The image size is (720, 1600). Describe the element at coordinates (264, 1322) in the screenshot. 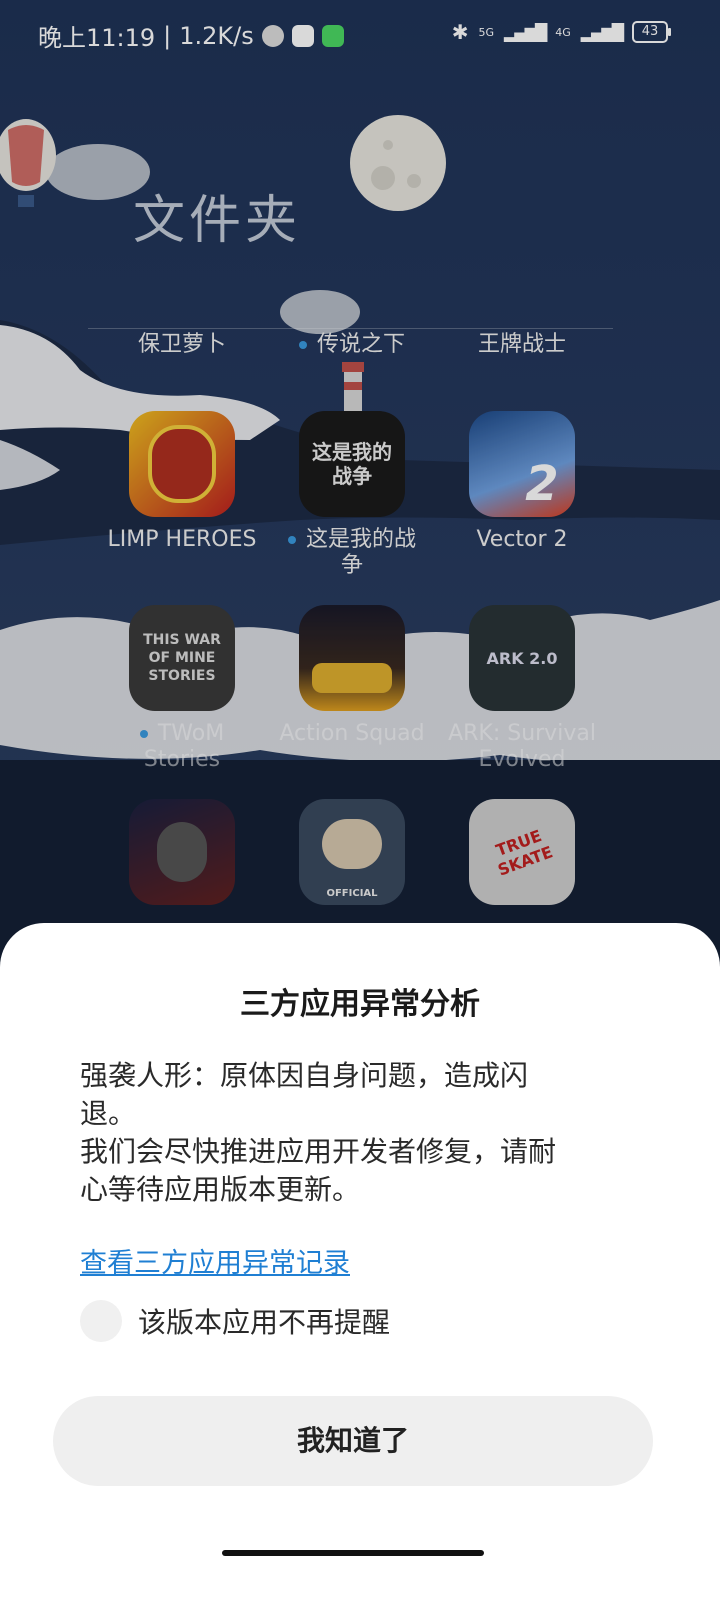

I see `checkbox-label: 该版本应用不再提醒` at that location.